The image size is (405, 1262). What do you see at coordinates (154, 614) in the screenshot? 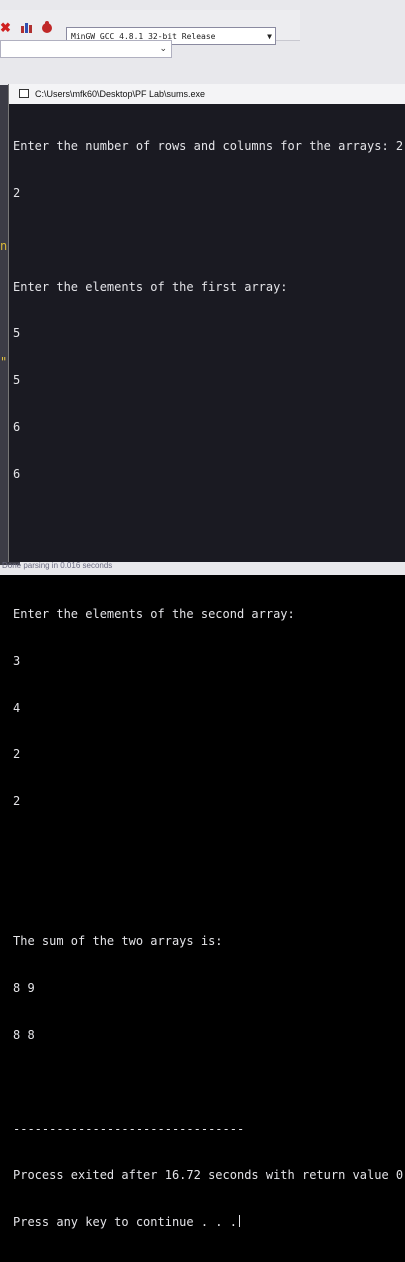
I see `console-line: Enter the elements of the second array:` at bounding box center [154, 614].